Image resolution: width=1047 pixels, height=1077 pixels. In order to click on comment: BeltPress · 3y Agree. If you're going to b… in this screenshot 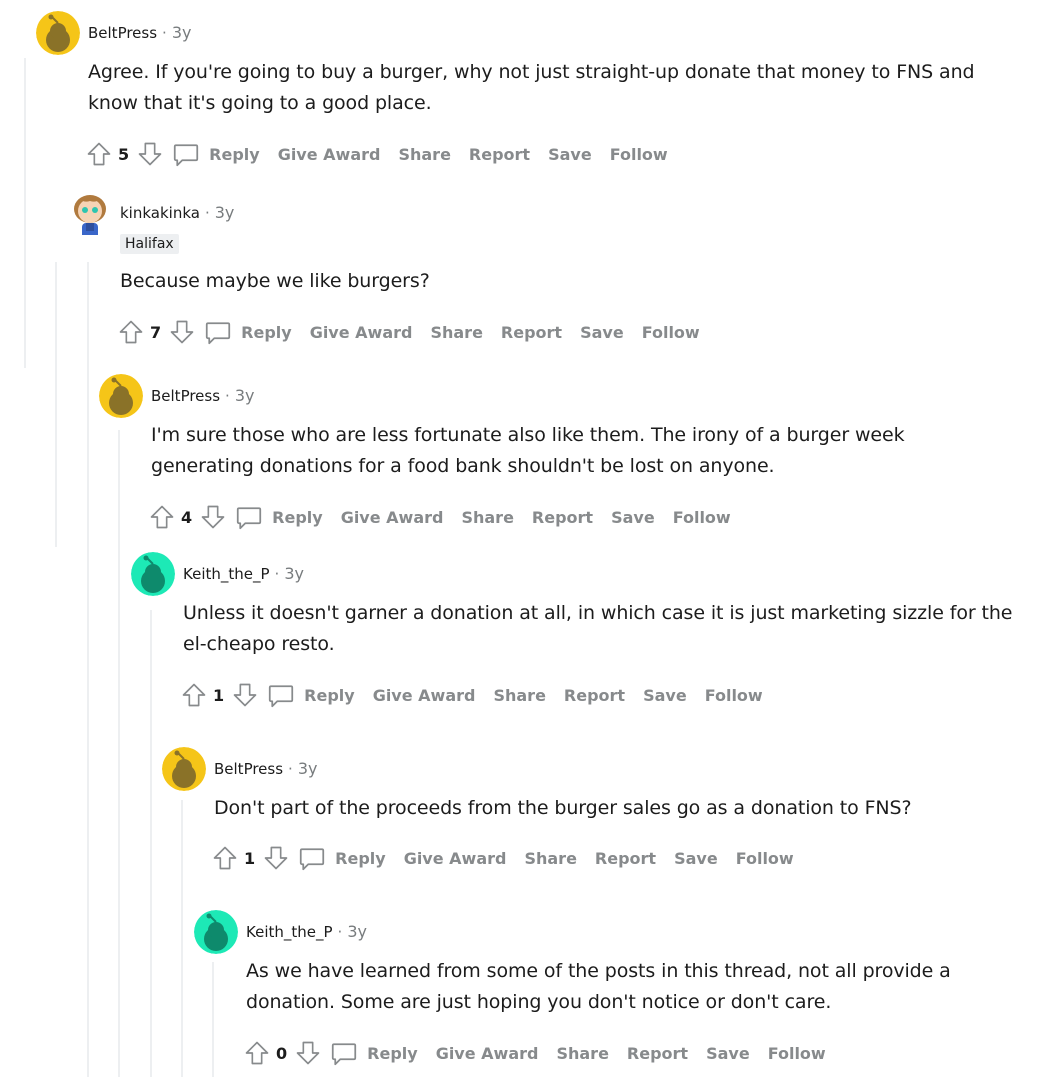, I will do `click(531, 91)`.